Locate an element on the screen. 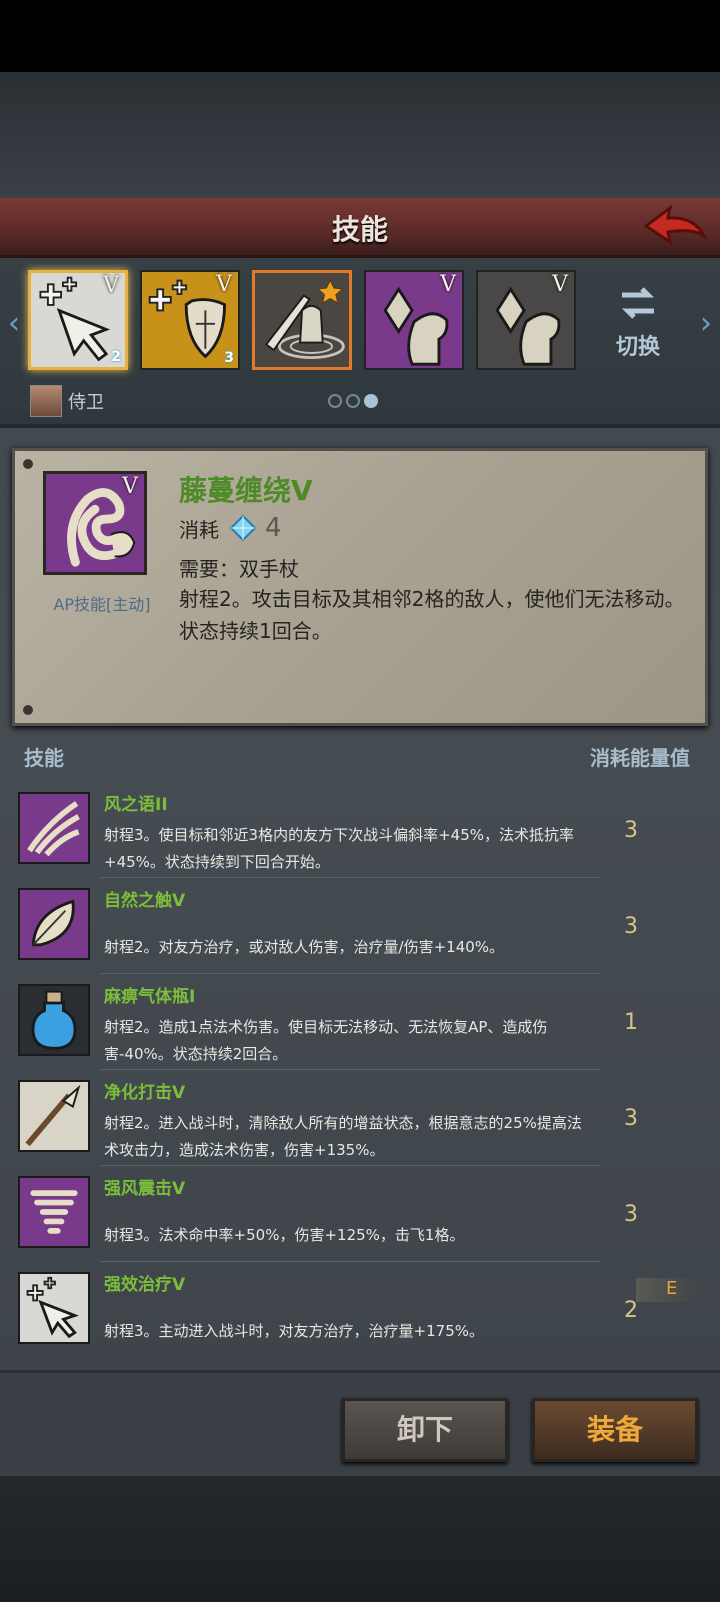 The image size is (720, 1602). back-arrow-icon is located at coordinates (675, 225).